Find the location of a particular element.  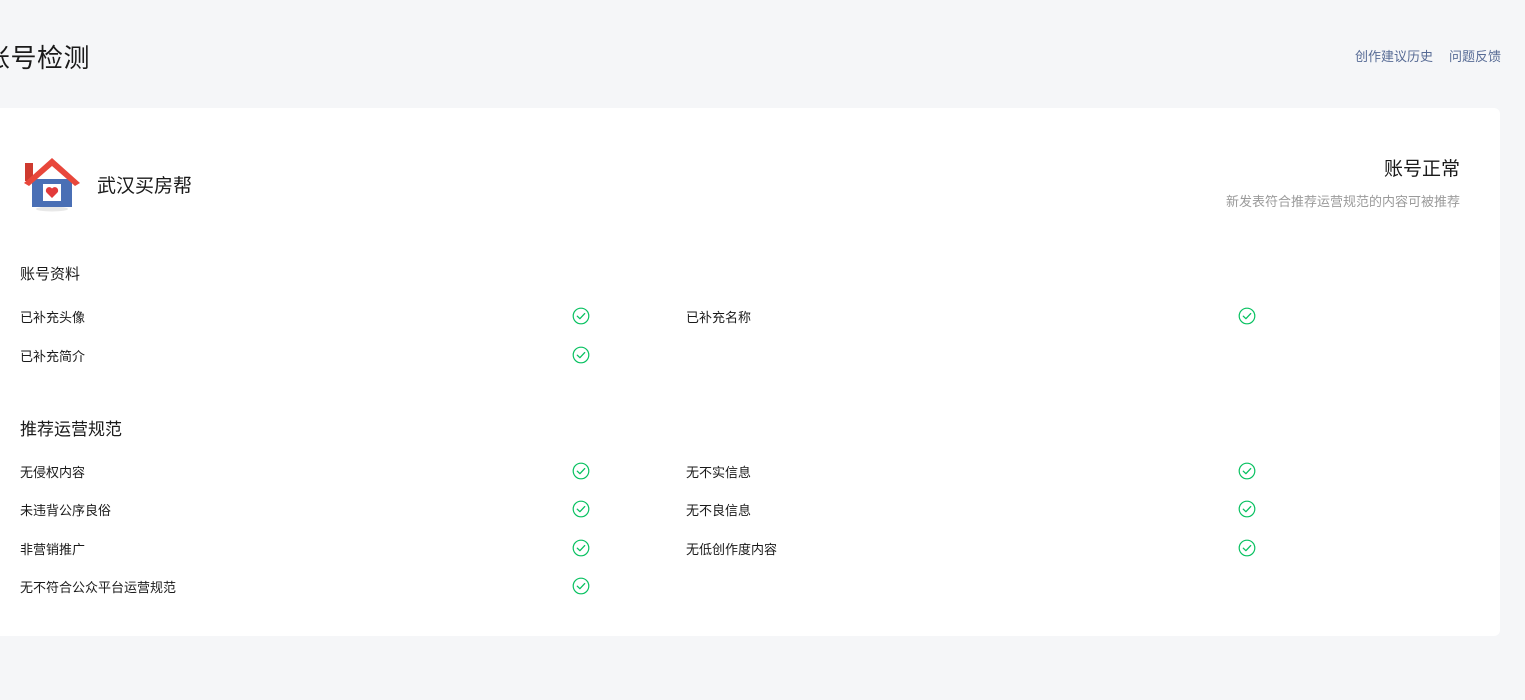

check-item-label: 已补充头像 is located at coordinates (53, 318).